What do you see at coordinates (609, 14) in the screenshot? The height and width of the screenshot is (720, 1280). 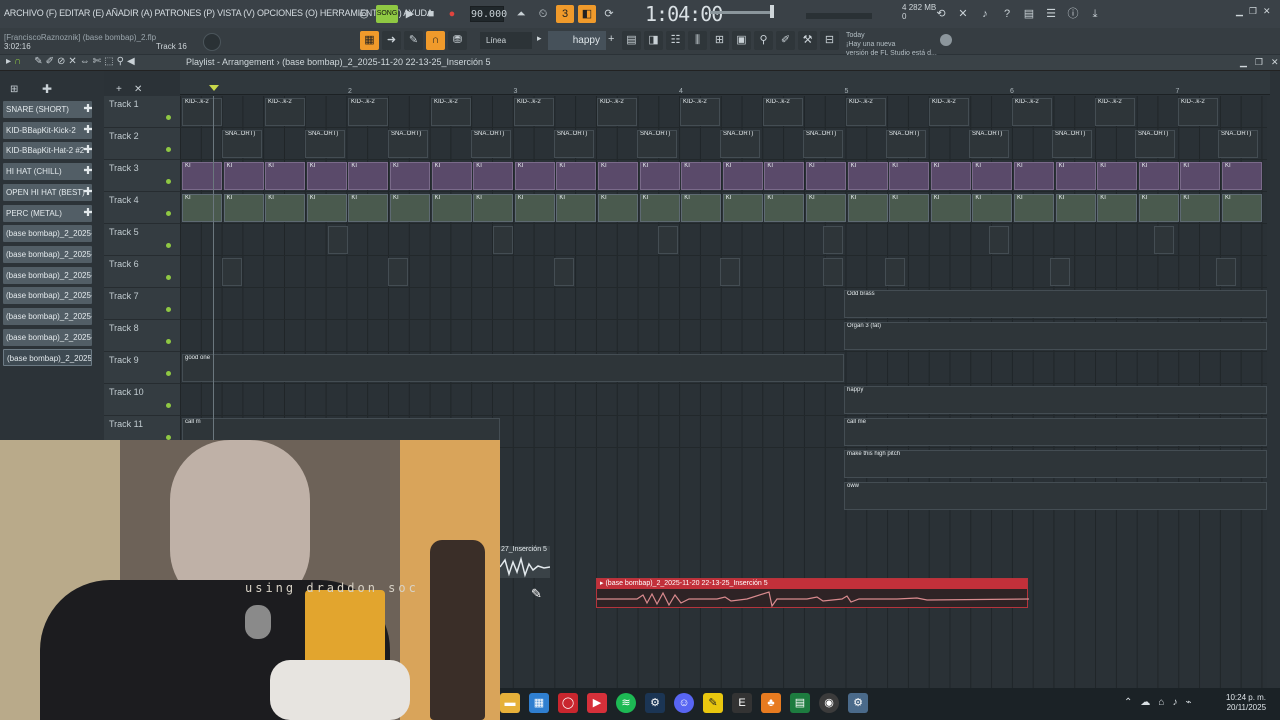 I see `loop-record-icon: ⟳` at bounding box center [609, 14].